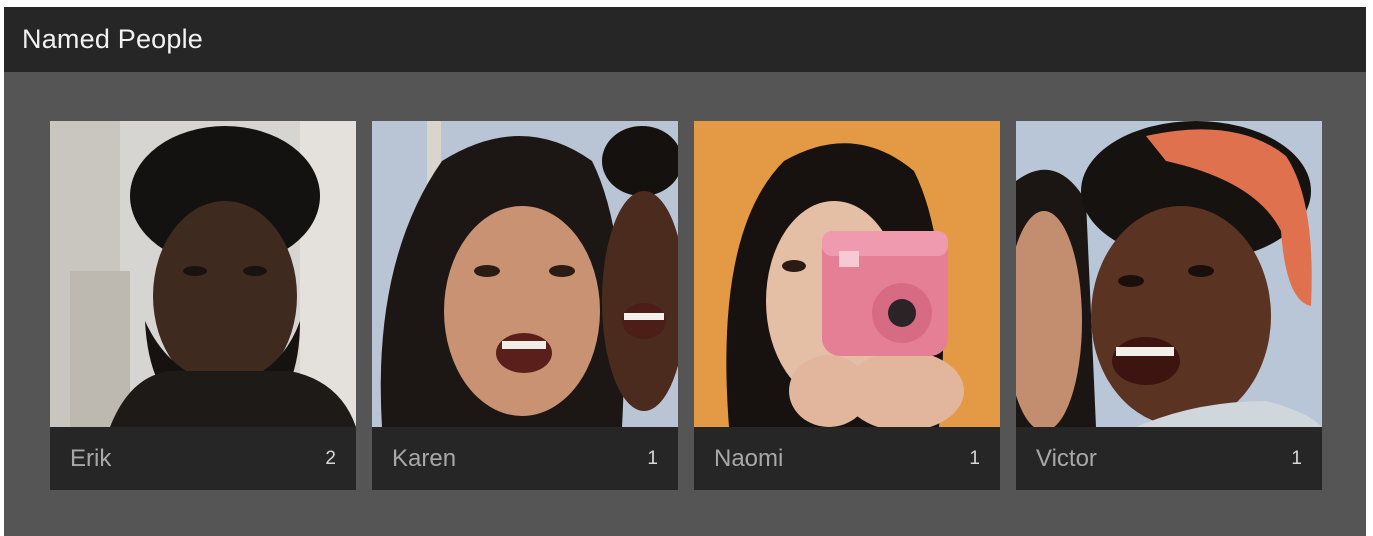  Describe the element at coordinates (203, 274) in the screenshot. I see `person-photo-erik` at that location.